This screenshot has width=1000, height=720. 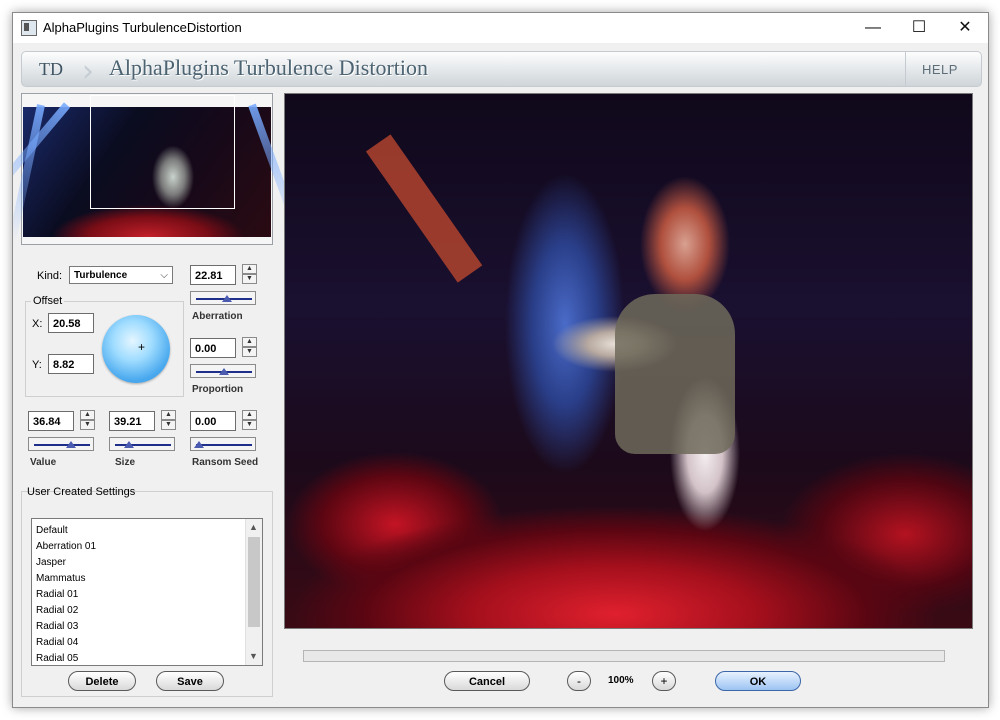 What do you see at coordinates (217, 316) in the screenshot?
I see `aberration-label: Aberration` at bounding box center [217, 316].